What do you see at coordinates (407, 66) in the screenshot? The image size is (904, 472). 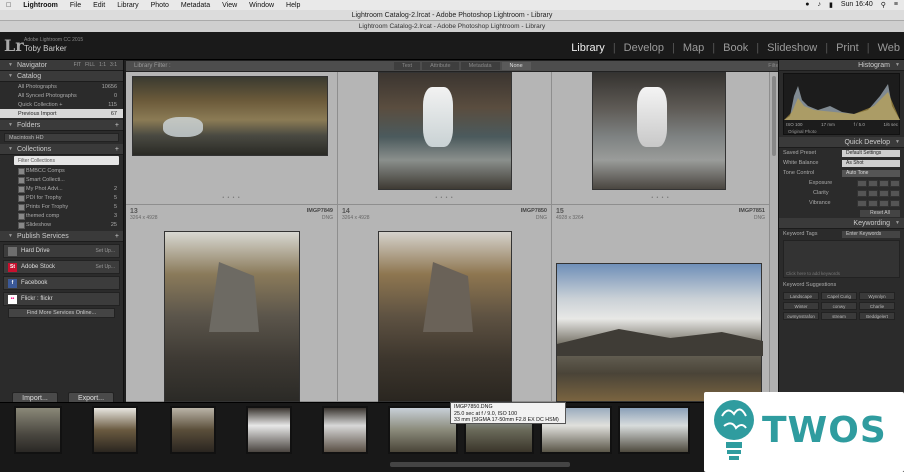 I see `filter-text-tab: Text` at bounding box center [407, 66].